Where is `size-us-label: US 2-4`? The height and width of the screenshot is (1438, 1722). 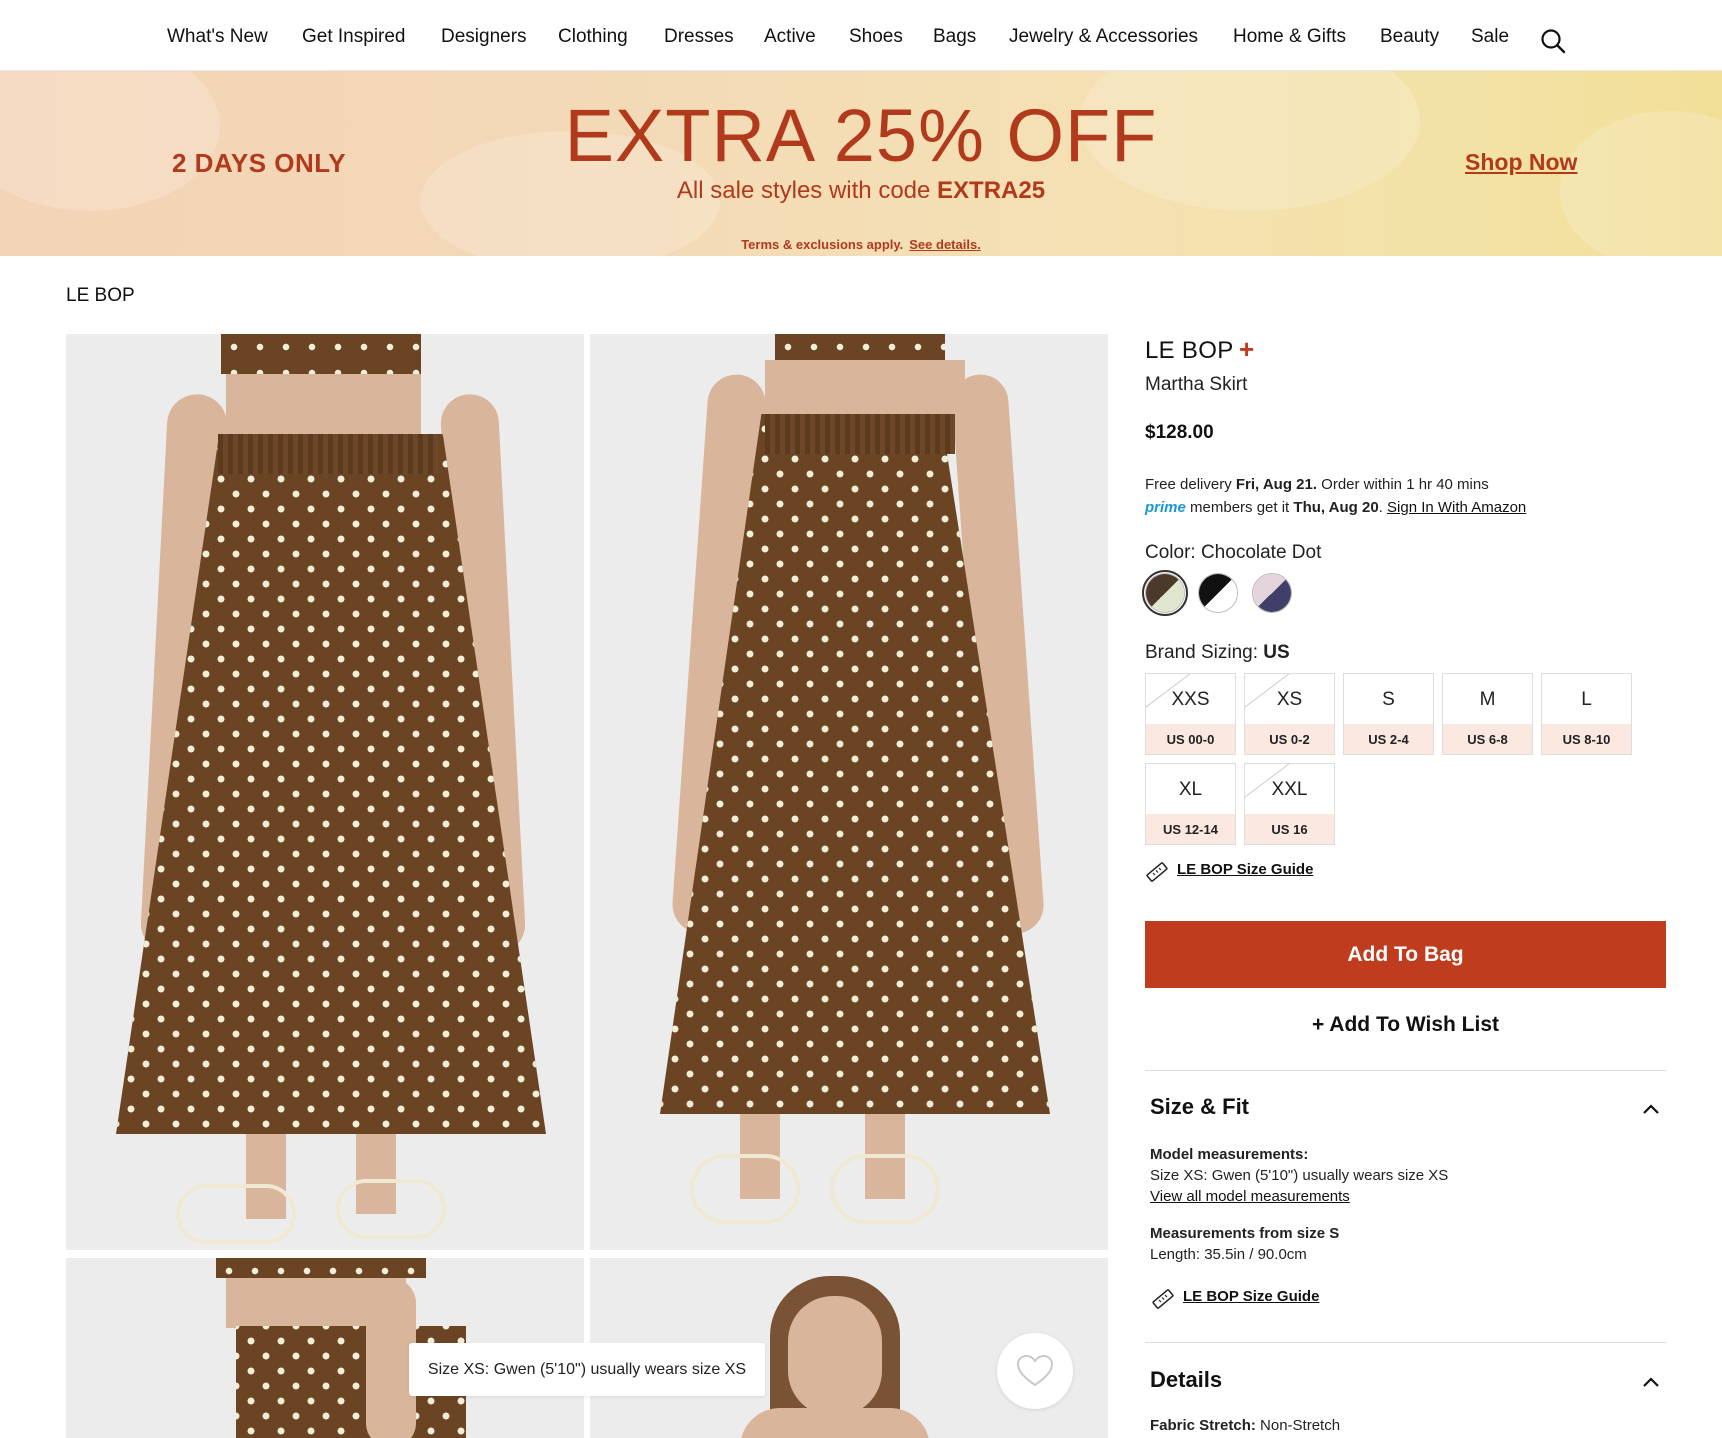
size-us-label: US 2-4 is located at coordinates (1388, 739).